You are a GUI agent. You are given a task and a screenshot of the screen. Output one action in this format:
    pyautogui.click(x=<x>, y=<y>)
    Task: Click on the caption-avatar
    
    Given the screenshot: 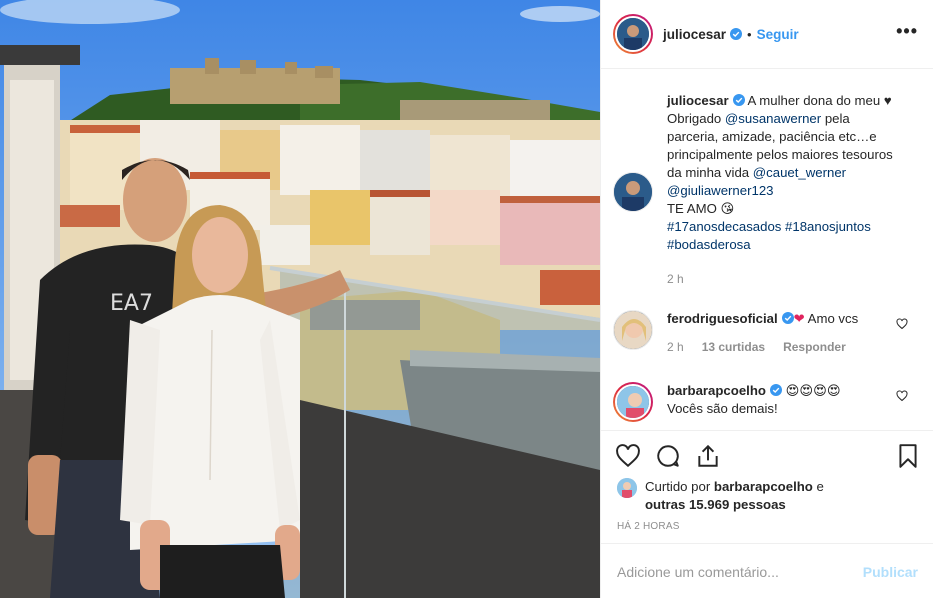 What is the action you would take?
    pyautogui.click(x=633, y=192)
    